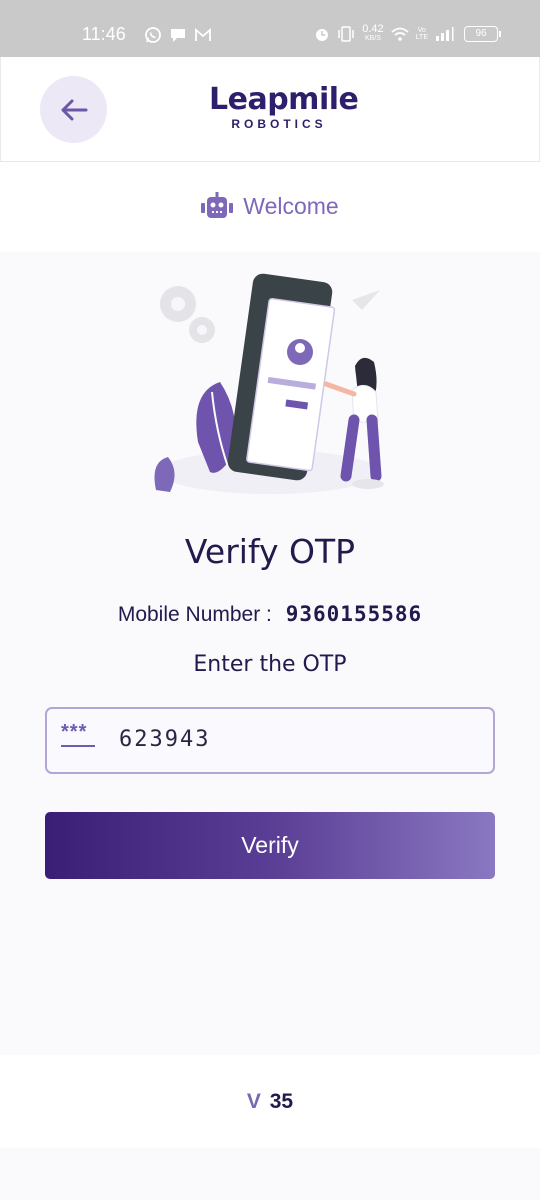  I want to click on whatsapp-icon, so click(153, 35).